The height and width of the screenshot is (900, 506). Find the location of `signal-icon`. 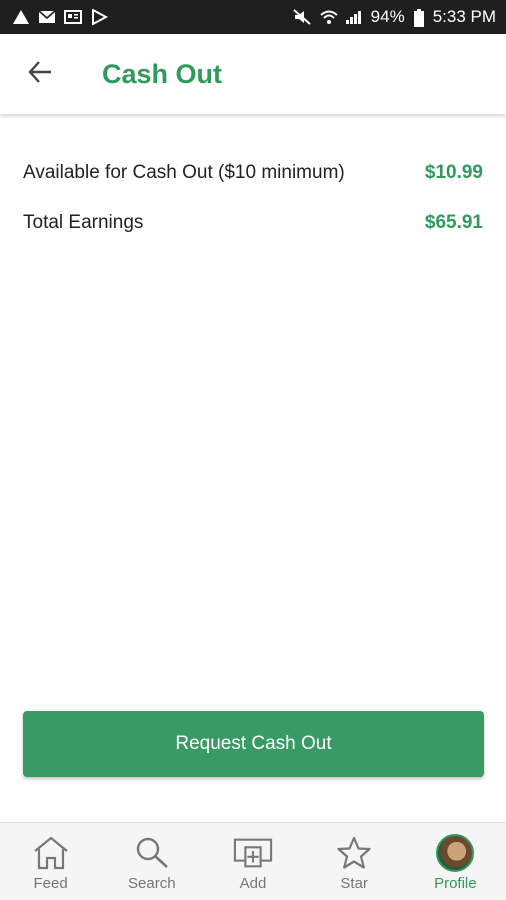

signal-icon is located at coordinates (354, 17).